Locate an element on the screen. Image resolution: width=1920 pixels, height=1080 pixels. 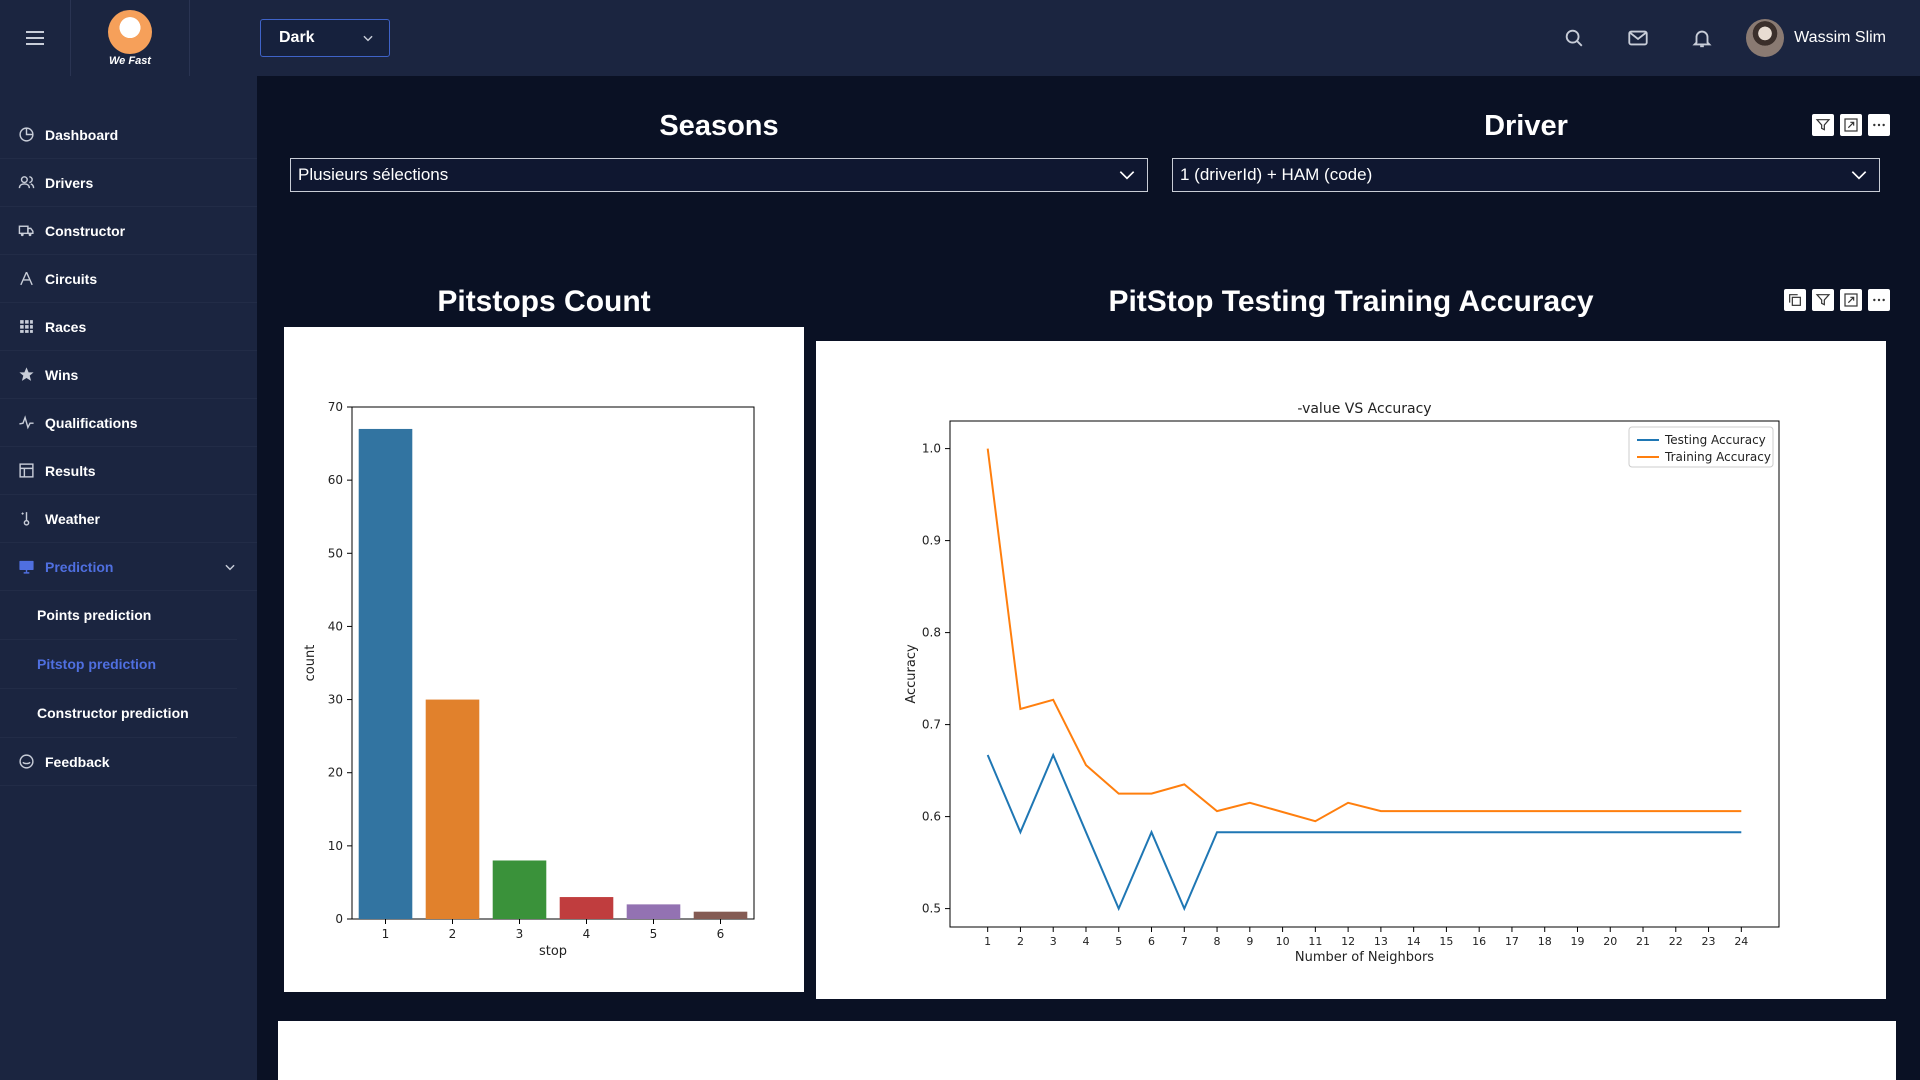
y-tick-label: 40 is located at coordinates (335, 626).